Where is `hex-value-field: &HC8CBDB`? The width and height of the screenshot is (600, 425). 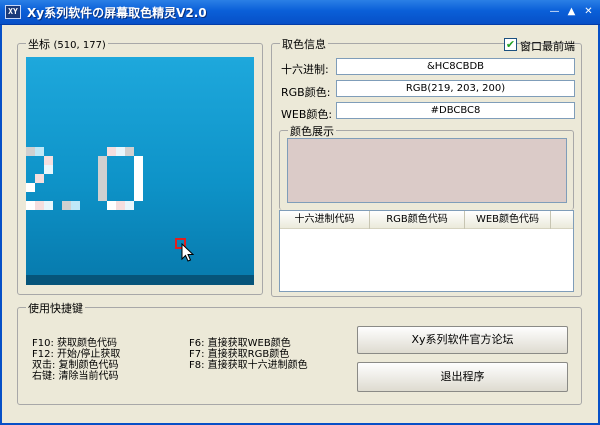
hex-value-field: &HC8CBDB is located at coordinates (455, 66).